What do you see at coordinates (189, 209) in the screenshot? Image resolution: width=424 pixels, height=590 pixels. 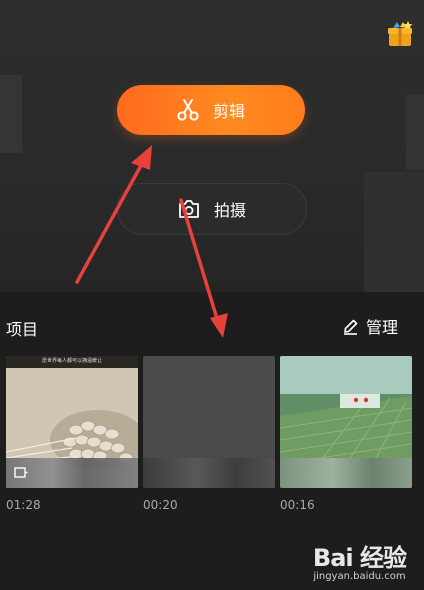 I see `camera-icon` at bounding box center [189, 209].